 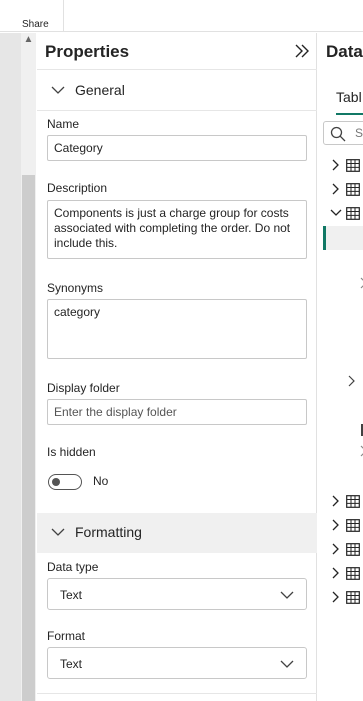 What do you see at coordinates (28, 438) in the screenshot?
I see `scrollbar-thumb` at bounding box center [28, 438].